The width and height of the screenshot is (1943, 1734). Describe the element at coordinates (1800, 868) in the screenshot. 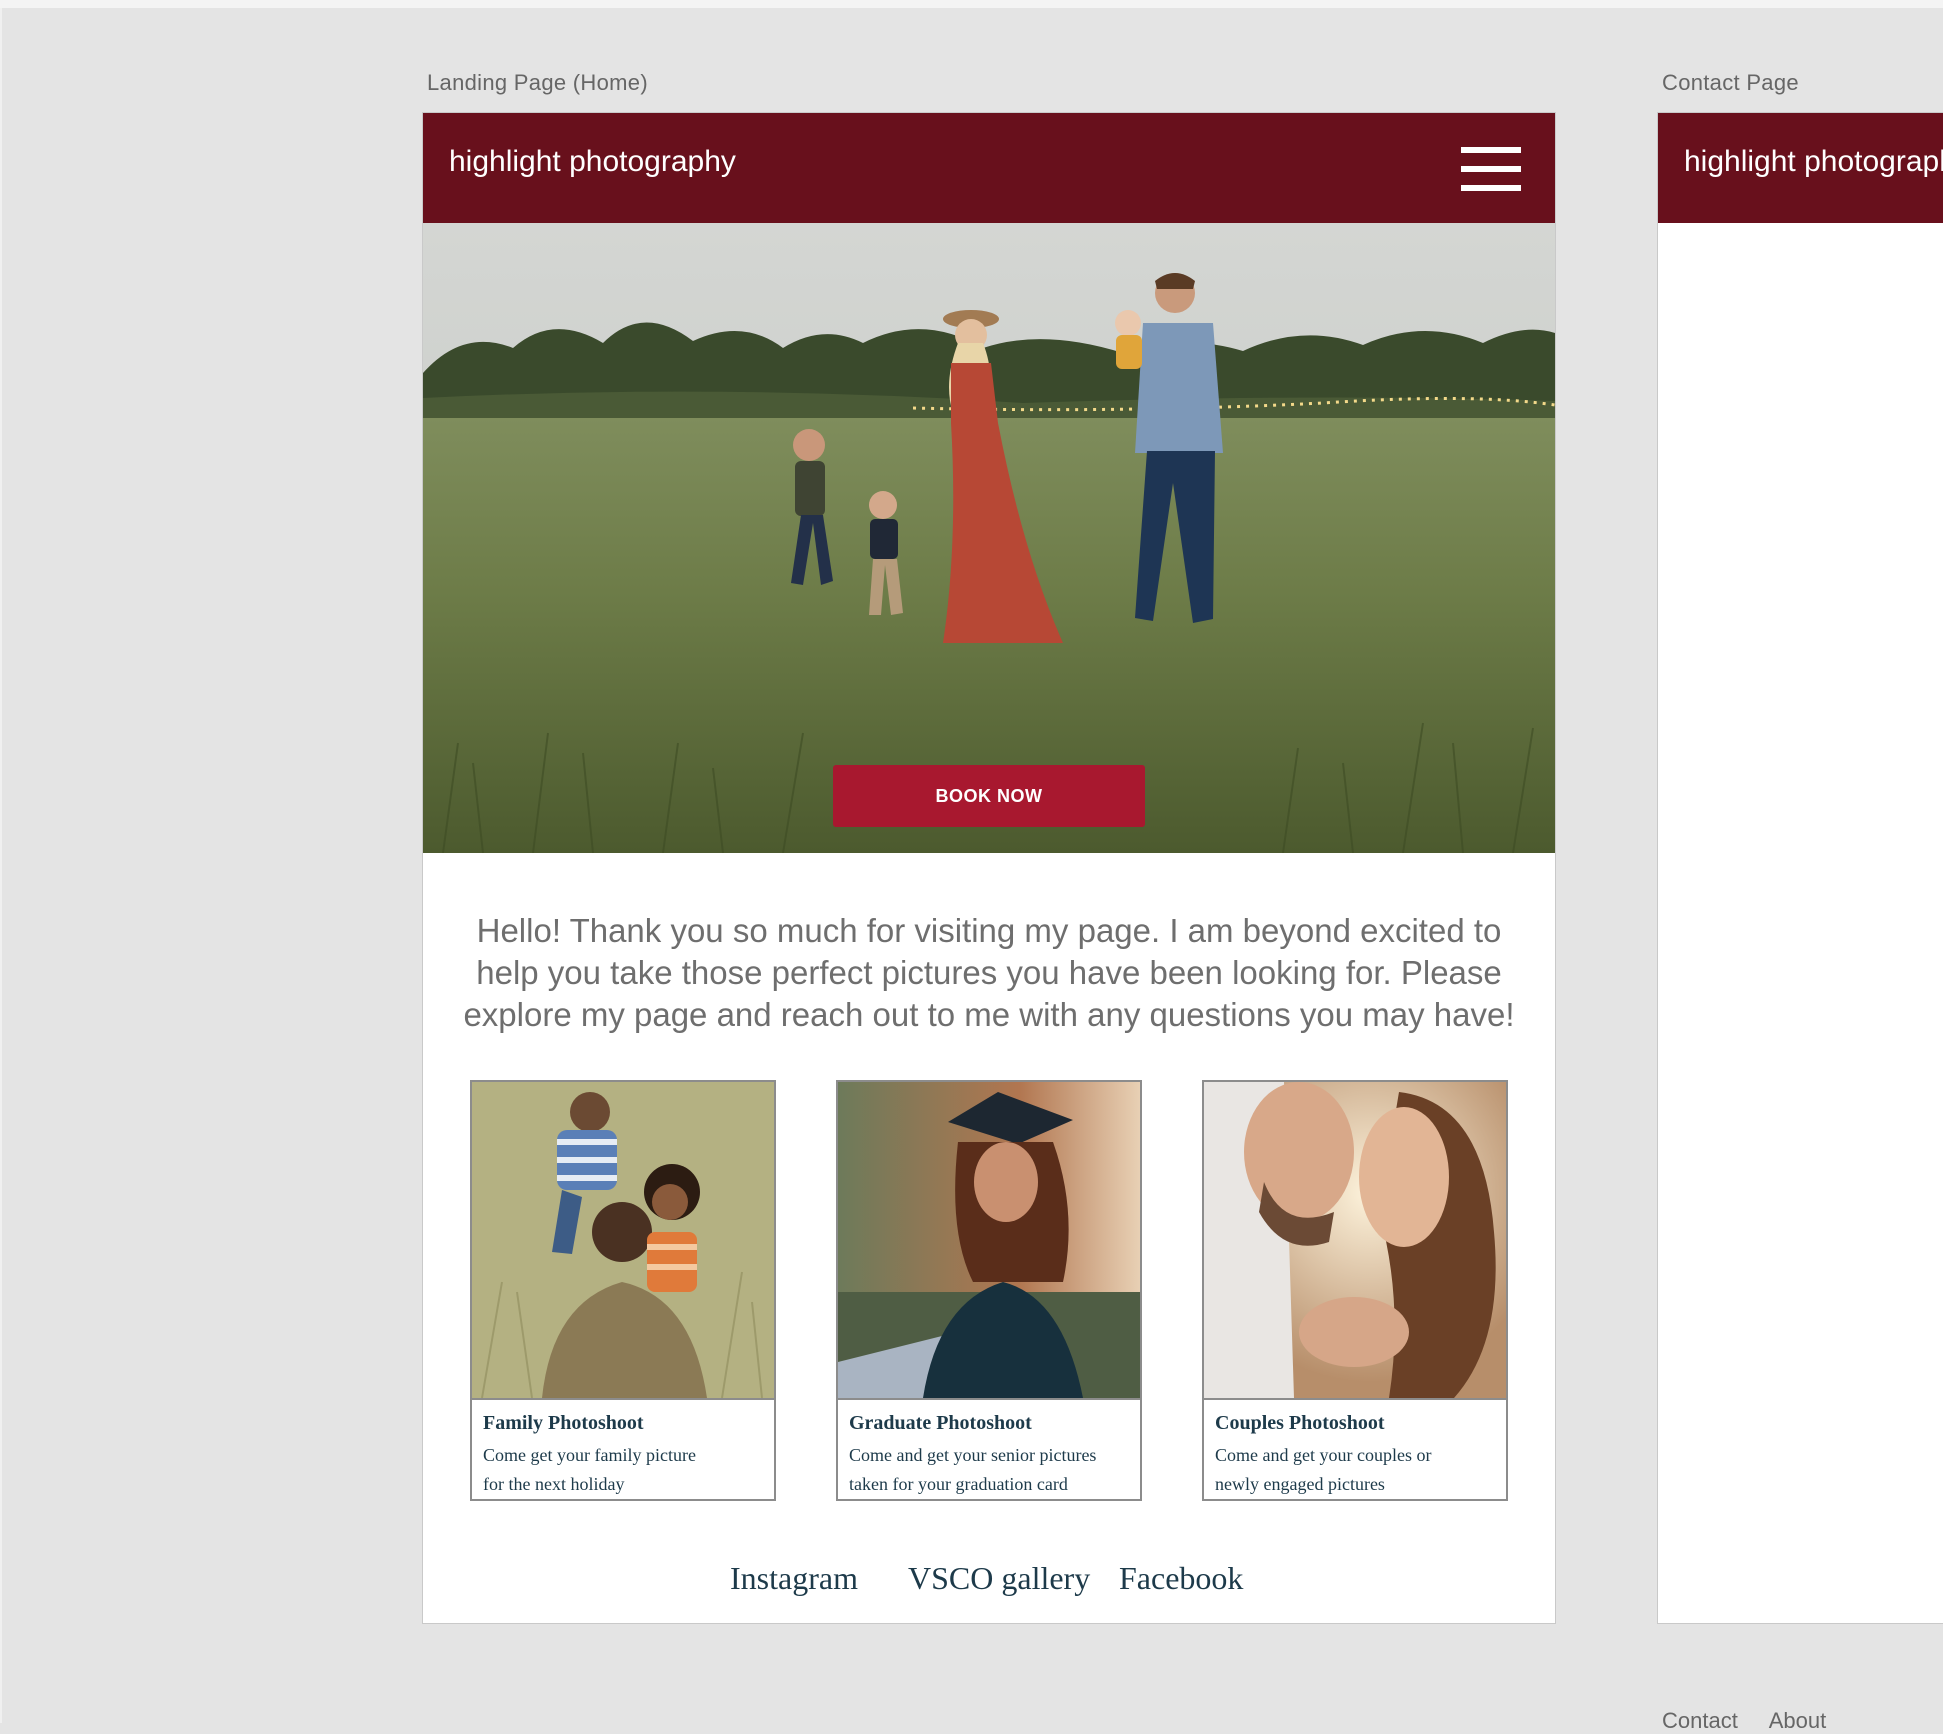

I see `contact-artboard: highlight photography` at that location.